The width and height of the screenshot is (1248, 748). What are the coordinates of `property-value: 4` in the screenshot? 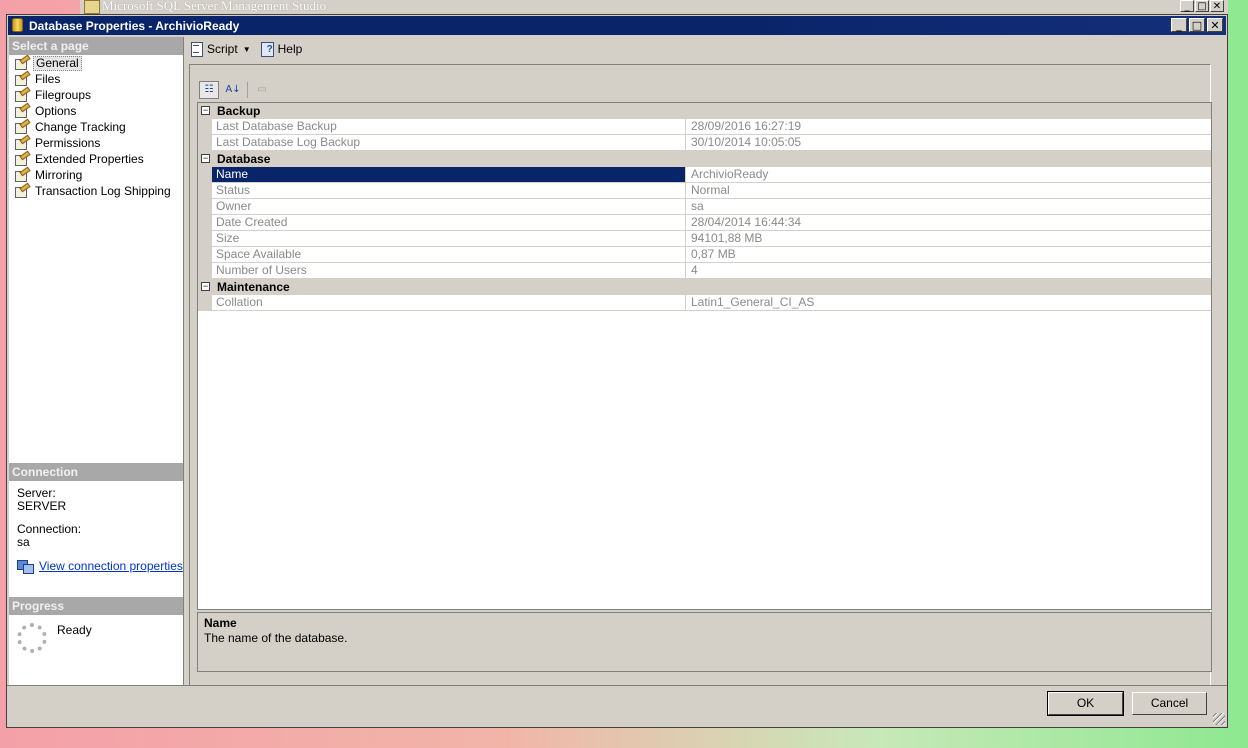 It's located at (692, 270).